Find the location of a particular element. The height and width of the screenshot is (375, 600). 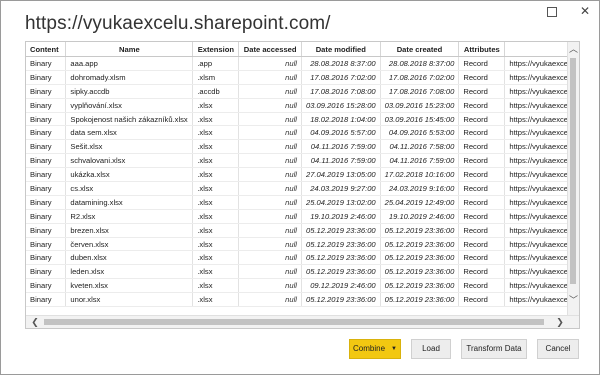

vertical-scrollbar: ︿ ﹀ is located at coordinates (573, 178).